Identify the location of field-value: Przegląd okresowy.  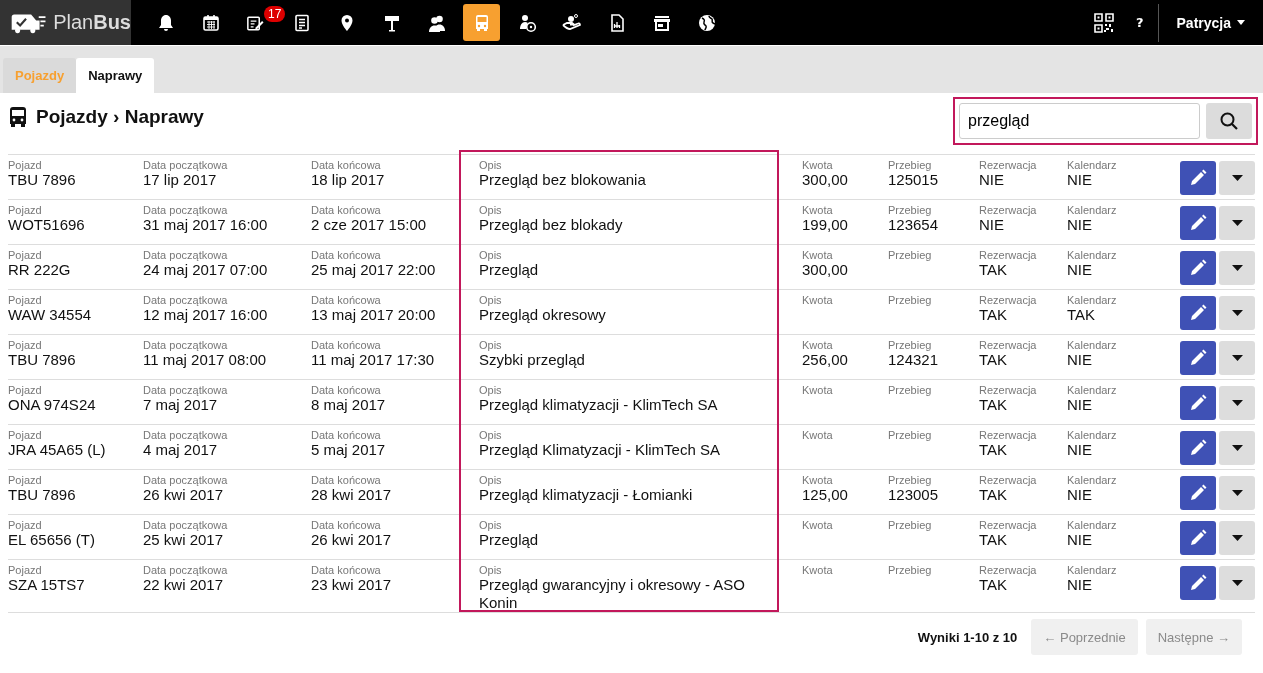
(543, 315).